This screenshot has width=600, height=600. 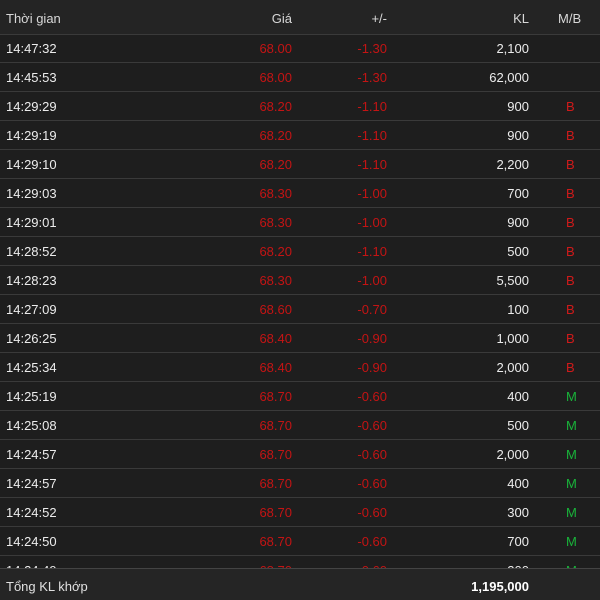 What do you see at coordinates (300, 106) in the screenshot?
I see `table-row: 14:29:29 68.20 -1.10 900 B` at bounding box center [300, 106].